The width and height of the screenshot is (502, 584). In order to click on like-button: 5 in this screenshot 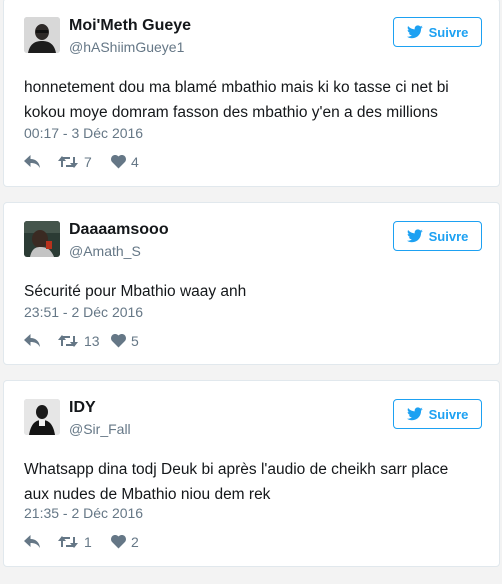, I will do `click(125, 341)`.